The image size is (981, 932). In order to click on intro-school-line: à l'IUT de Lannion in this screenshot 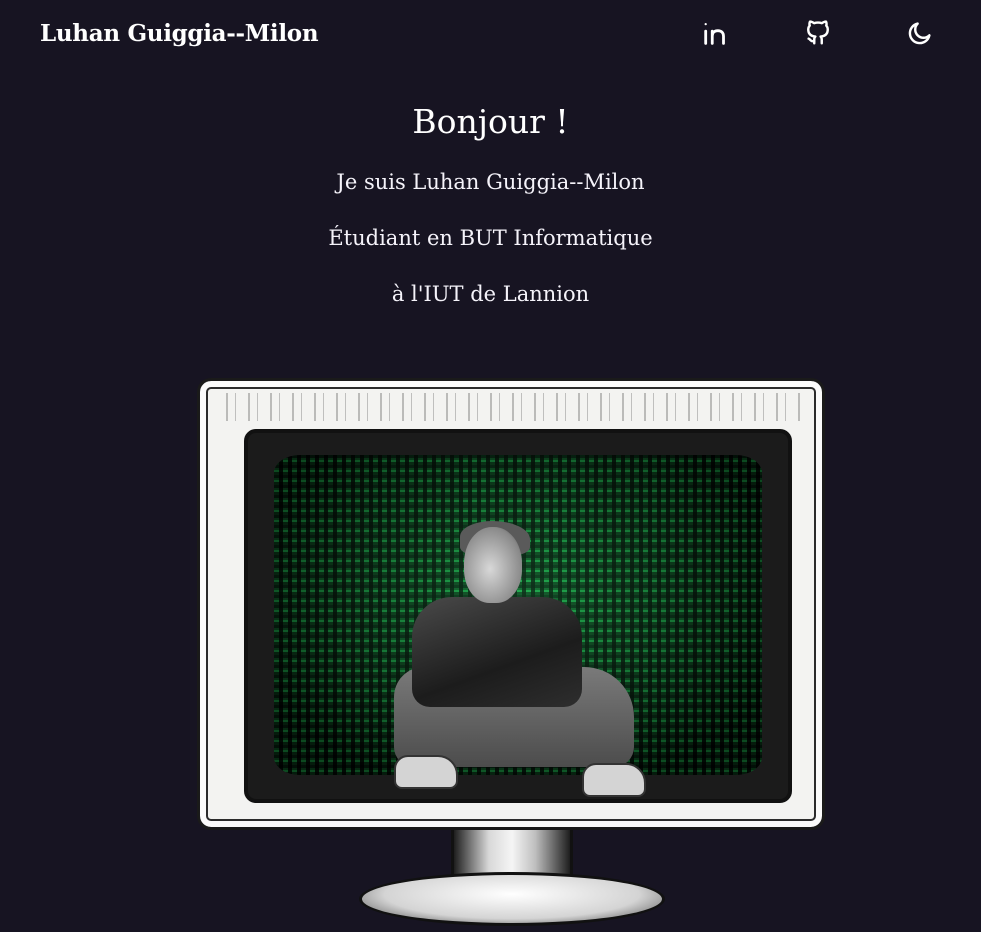, I will do `click(490, 294)`.